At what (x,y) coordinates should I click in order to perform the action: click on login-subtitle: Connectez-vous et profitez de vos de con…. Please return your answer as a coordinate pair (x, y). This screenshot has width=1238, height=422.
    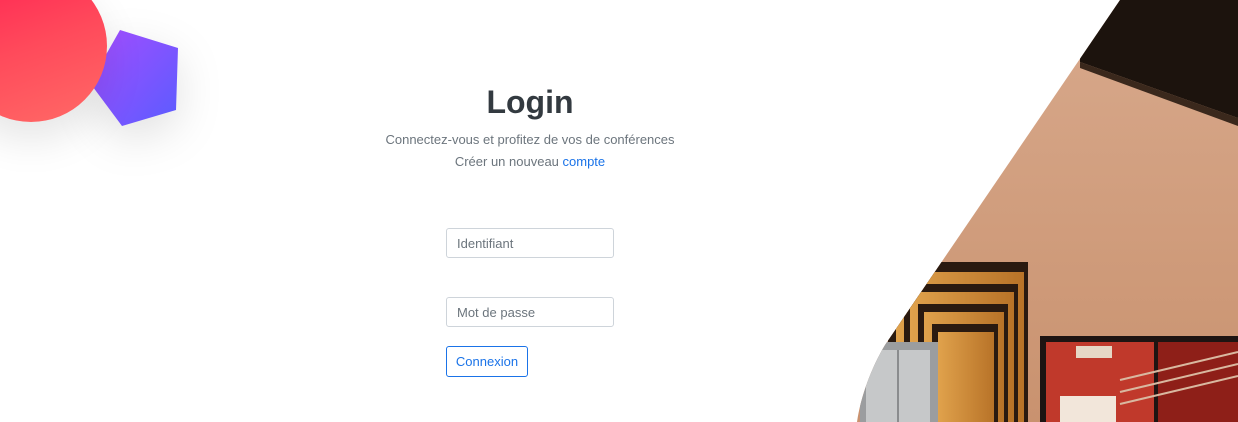
    Looking at the image, I should click on (530, 139).